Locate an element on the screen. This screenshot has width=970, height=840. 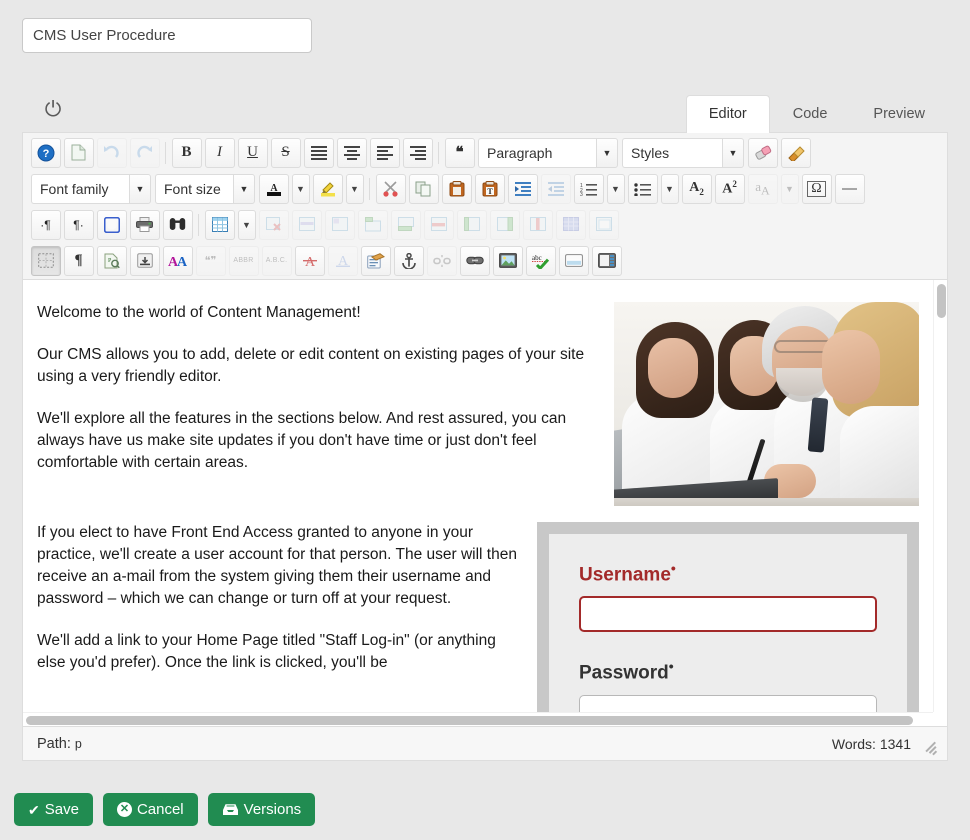
styles-select: Styles ▼ is located at coordinates (683, 152).